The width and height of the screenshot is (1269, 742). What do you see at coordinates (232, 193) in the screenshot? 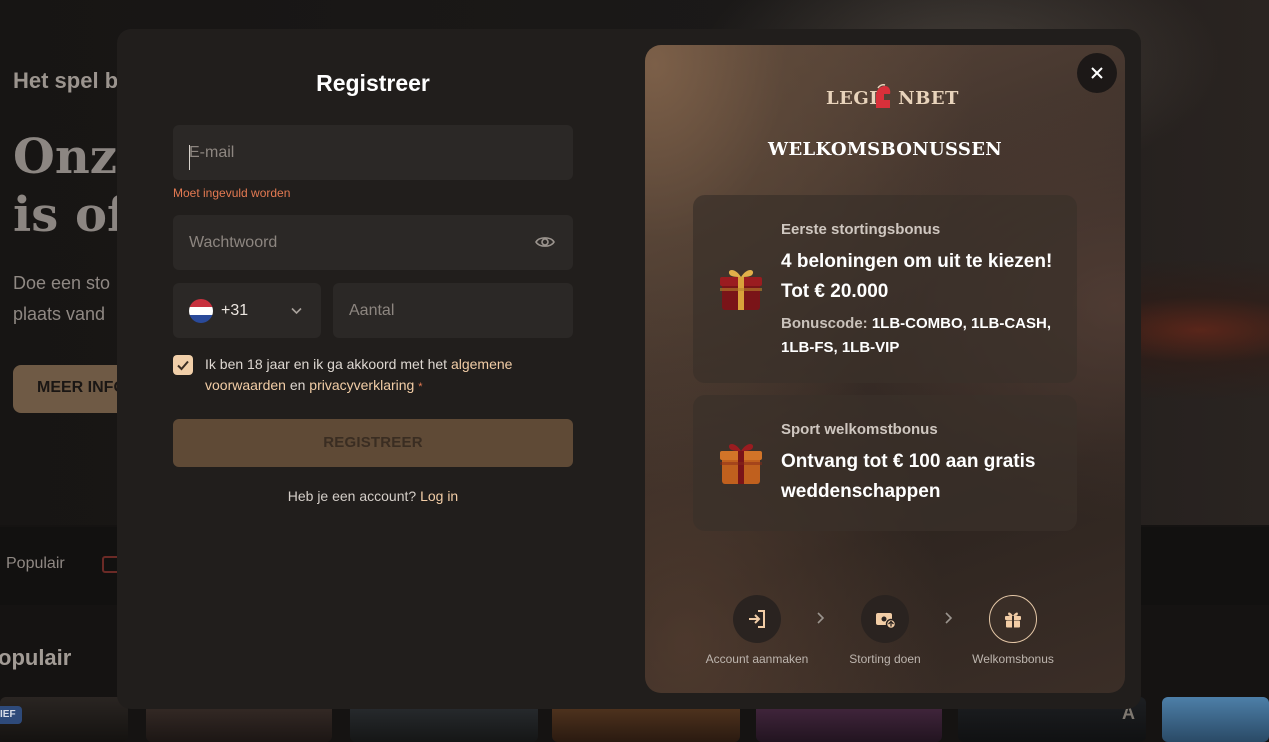
I see `email-error: Moet ingevuld worden` at bounding box center [232, 193].